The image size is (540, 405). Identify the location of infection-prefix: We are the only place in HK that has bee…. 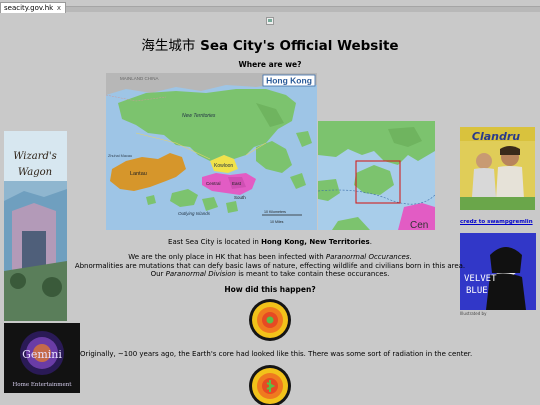
(227, 257).